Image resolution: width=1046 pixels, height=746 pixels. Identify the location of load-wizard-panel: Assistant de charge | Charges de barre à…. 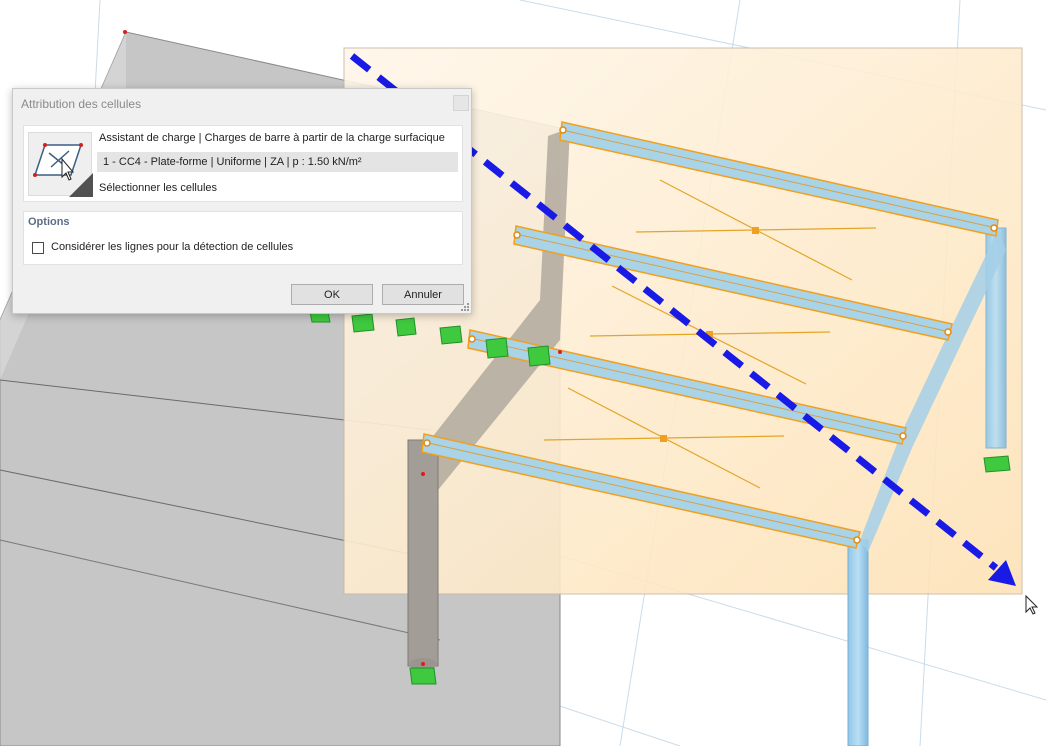
(243, 163).